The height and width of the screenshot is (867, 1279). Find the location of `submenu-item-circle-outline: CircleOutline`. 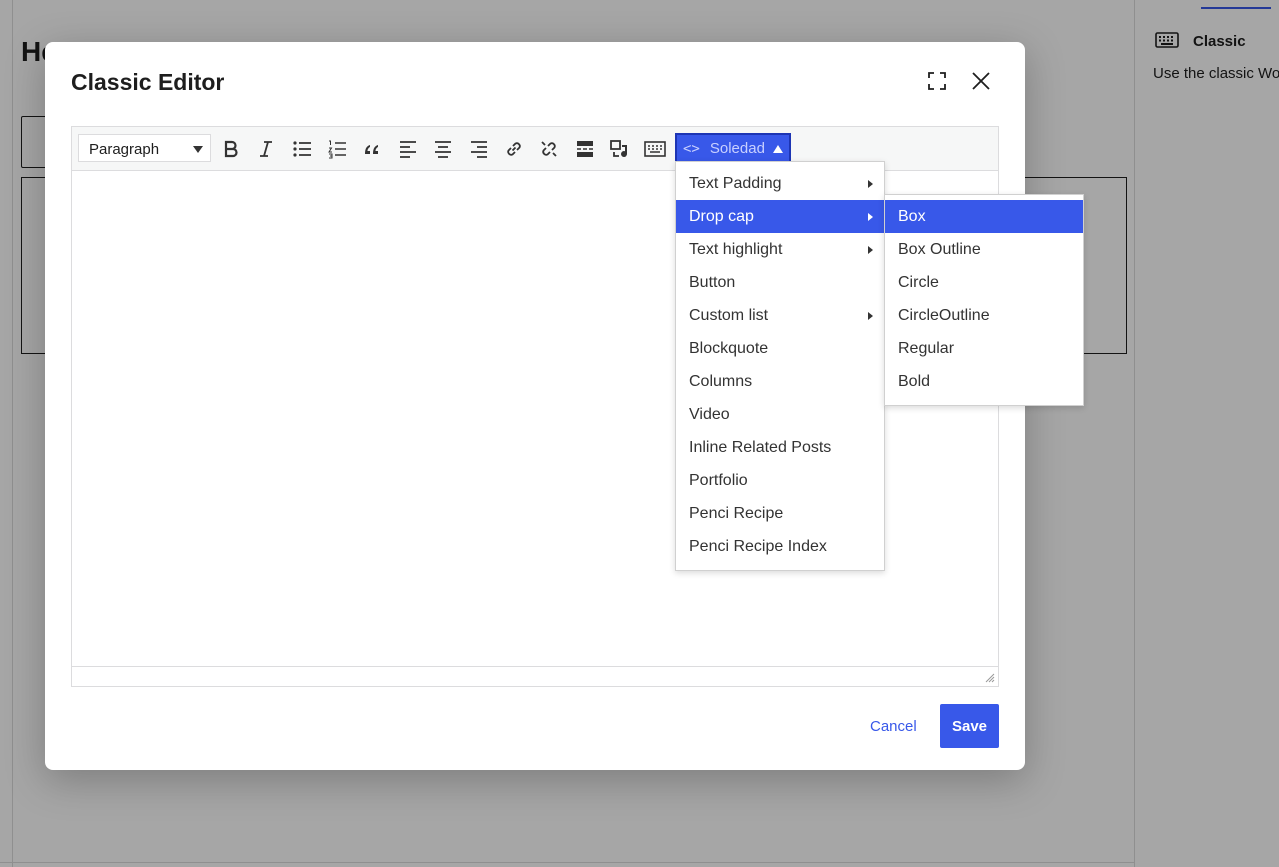

submenu-item-circle-outline: CircleOutline is located at coordinates (984, 315).